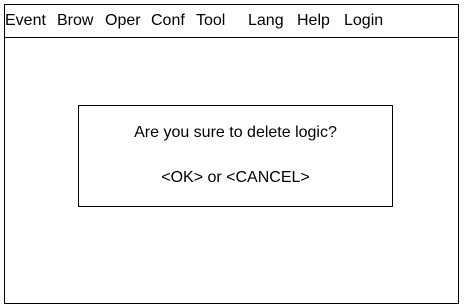 The width and height of the screenshot is (466, 304). I want to click on dialog-actions-prompt: <OK> or <CANCEL>, so click(235, 178).